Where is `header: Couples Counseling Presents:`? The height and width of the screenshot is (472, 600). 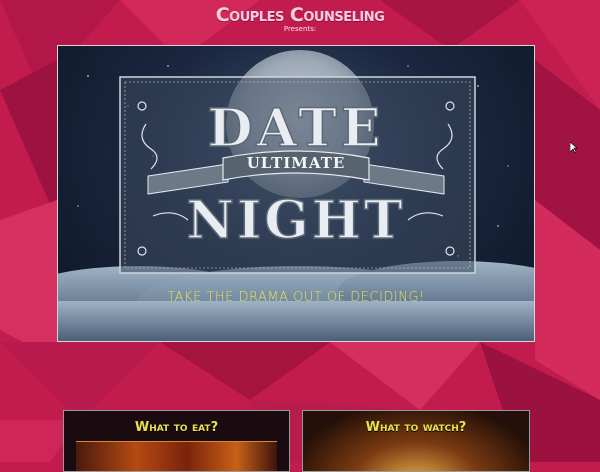 header: Couples Counseling Presents: is located at coordinates (300, 18).